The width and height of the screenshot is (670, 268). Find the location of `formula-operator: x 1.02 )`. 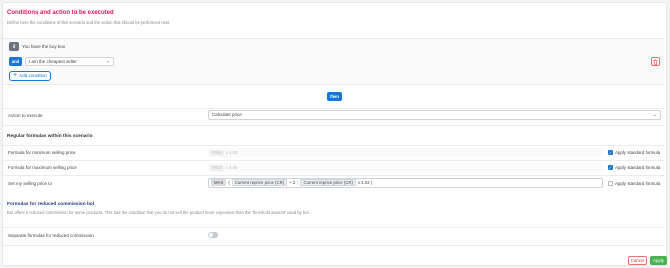

formula-operator: x 1.02 ) is located at coordinates (365, 182).